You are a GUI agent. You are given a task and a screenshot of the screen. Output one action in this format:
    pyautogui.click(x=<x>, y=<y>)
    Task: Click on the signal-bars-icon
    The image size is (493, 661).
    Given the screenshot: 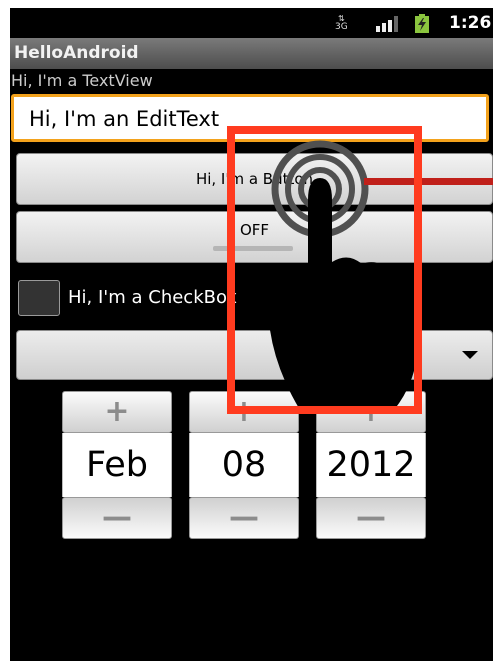 What is the action you would take?
    pyautogui.click(x=387, y=24)
    